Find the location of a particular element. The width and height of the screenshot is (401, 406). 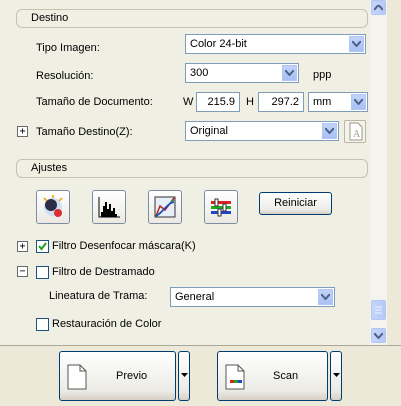

document-orientation-button: A is located at coordinates (355, 131).